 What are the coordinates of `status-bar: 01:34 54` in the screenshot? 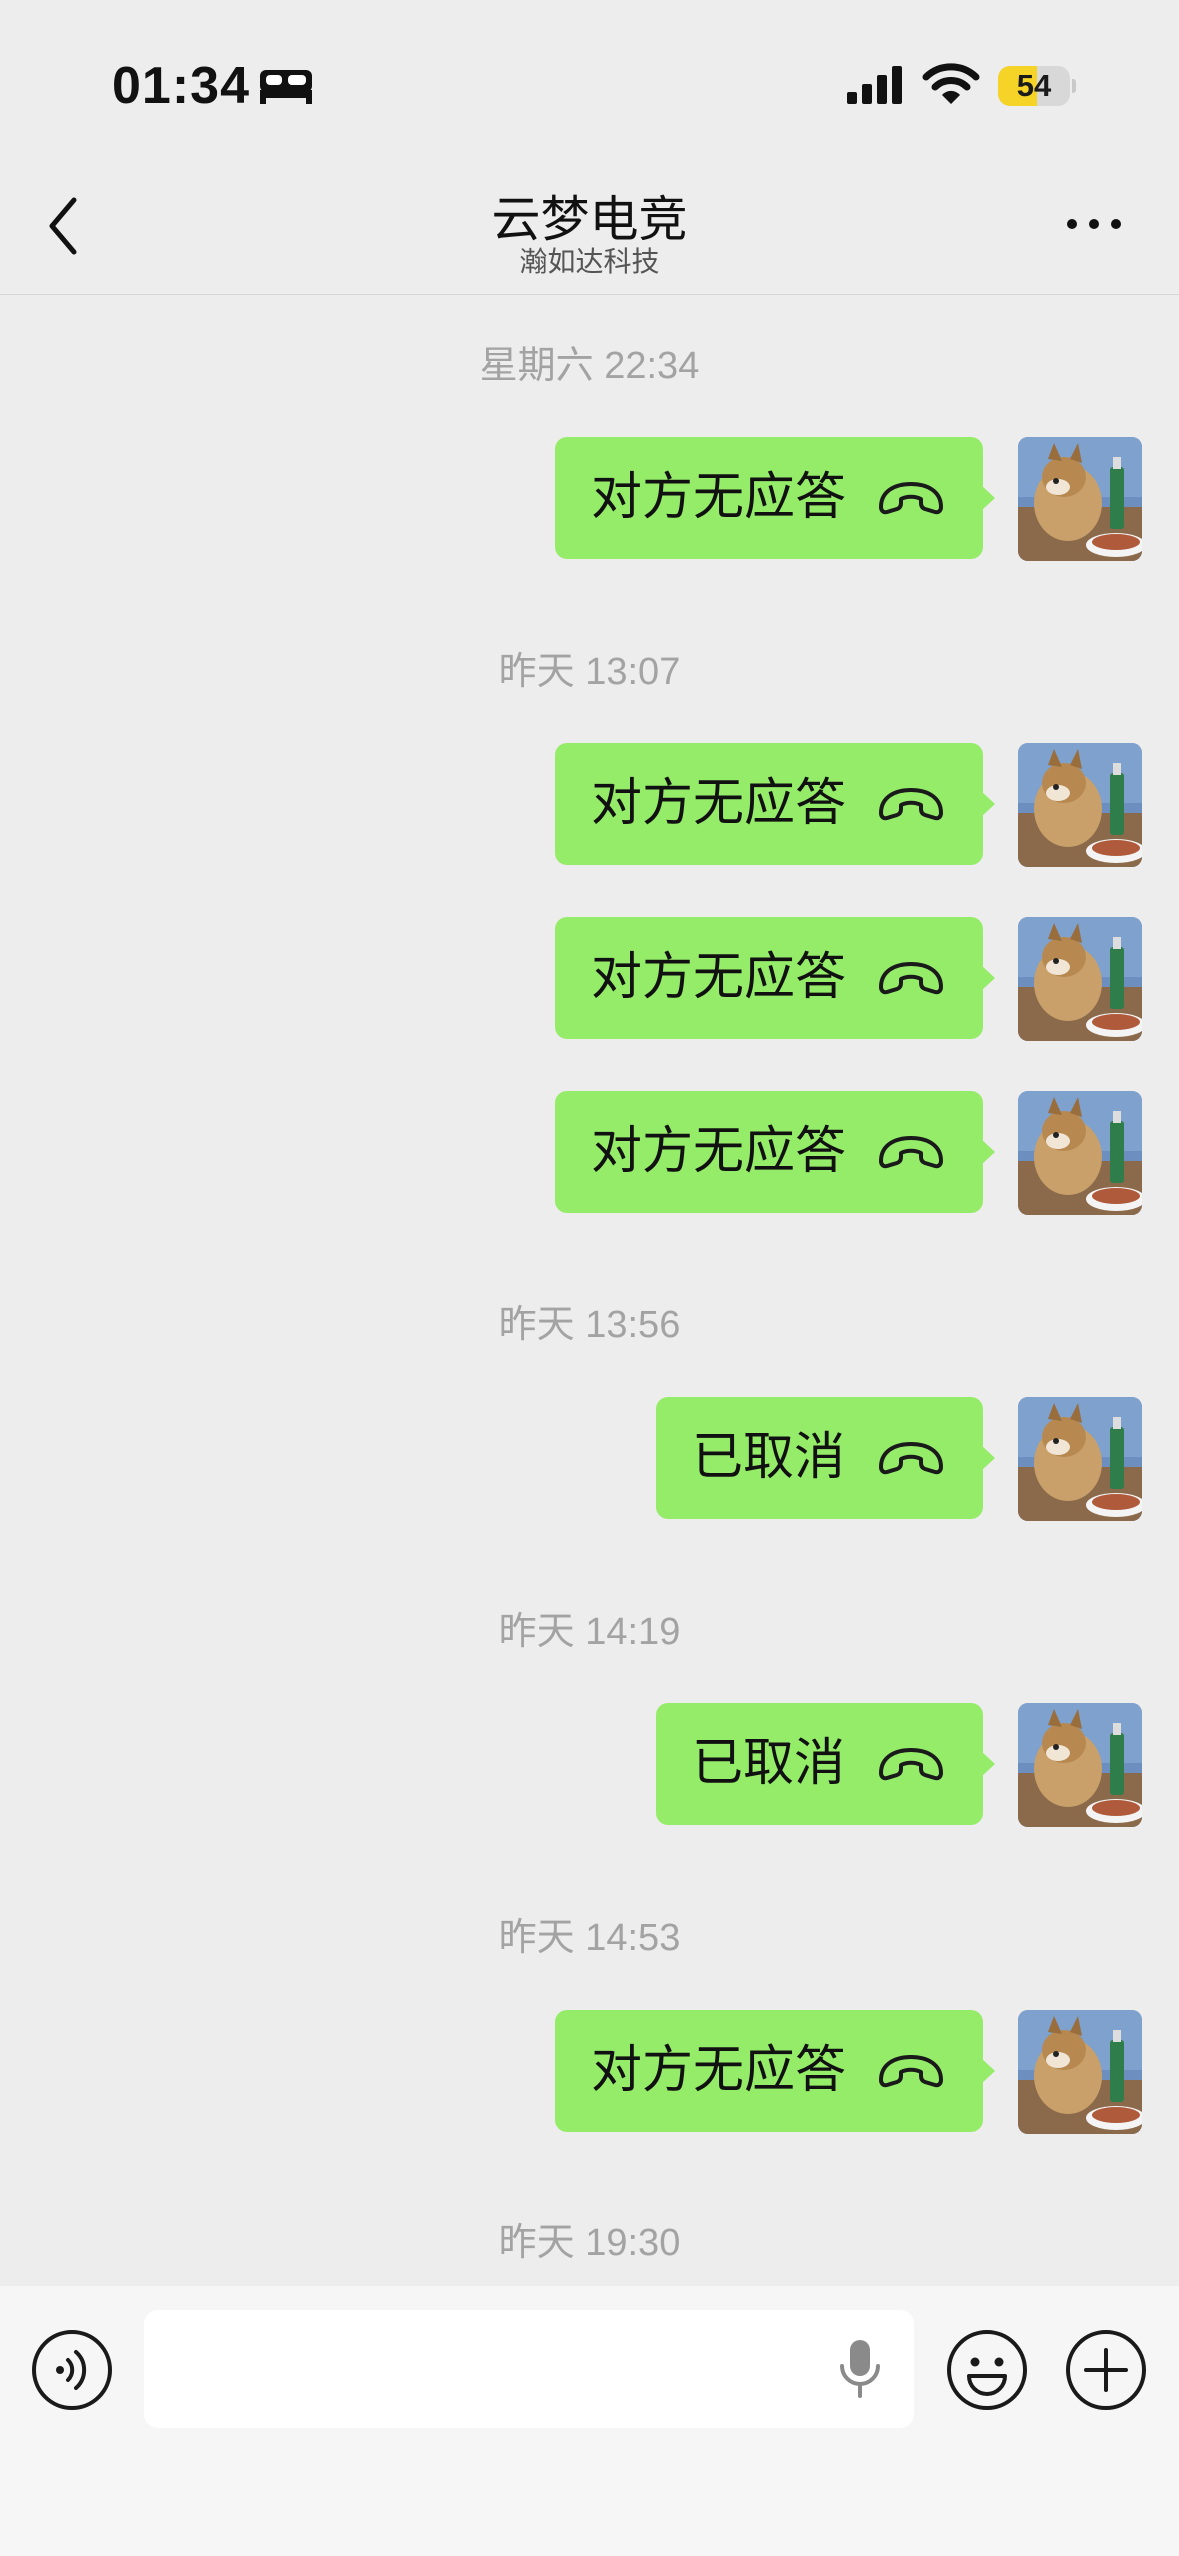 It's located at (589, 80).